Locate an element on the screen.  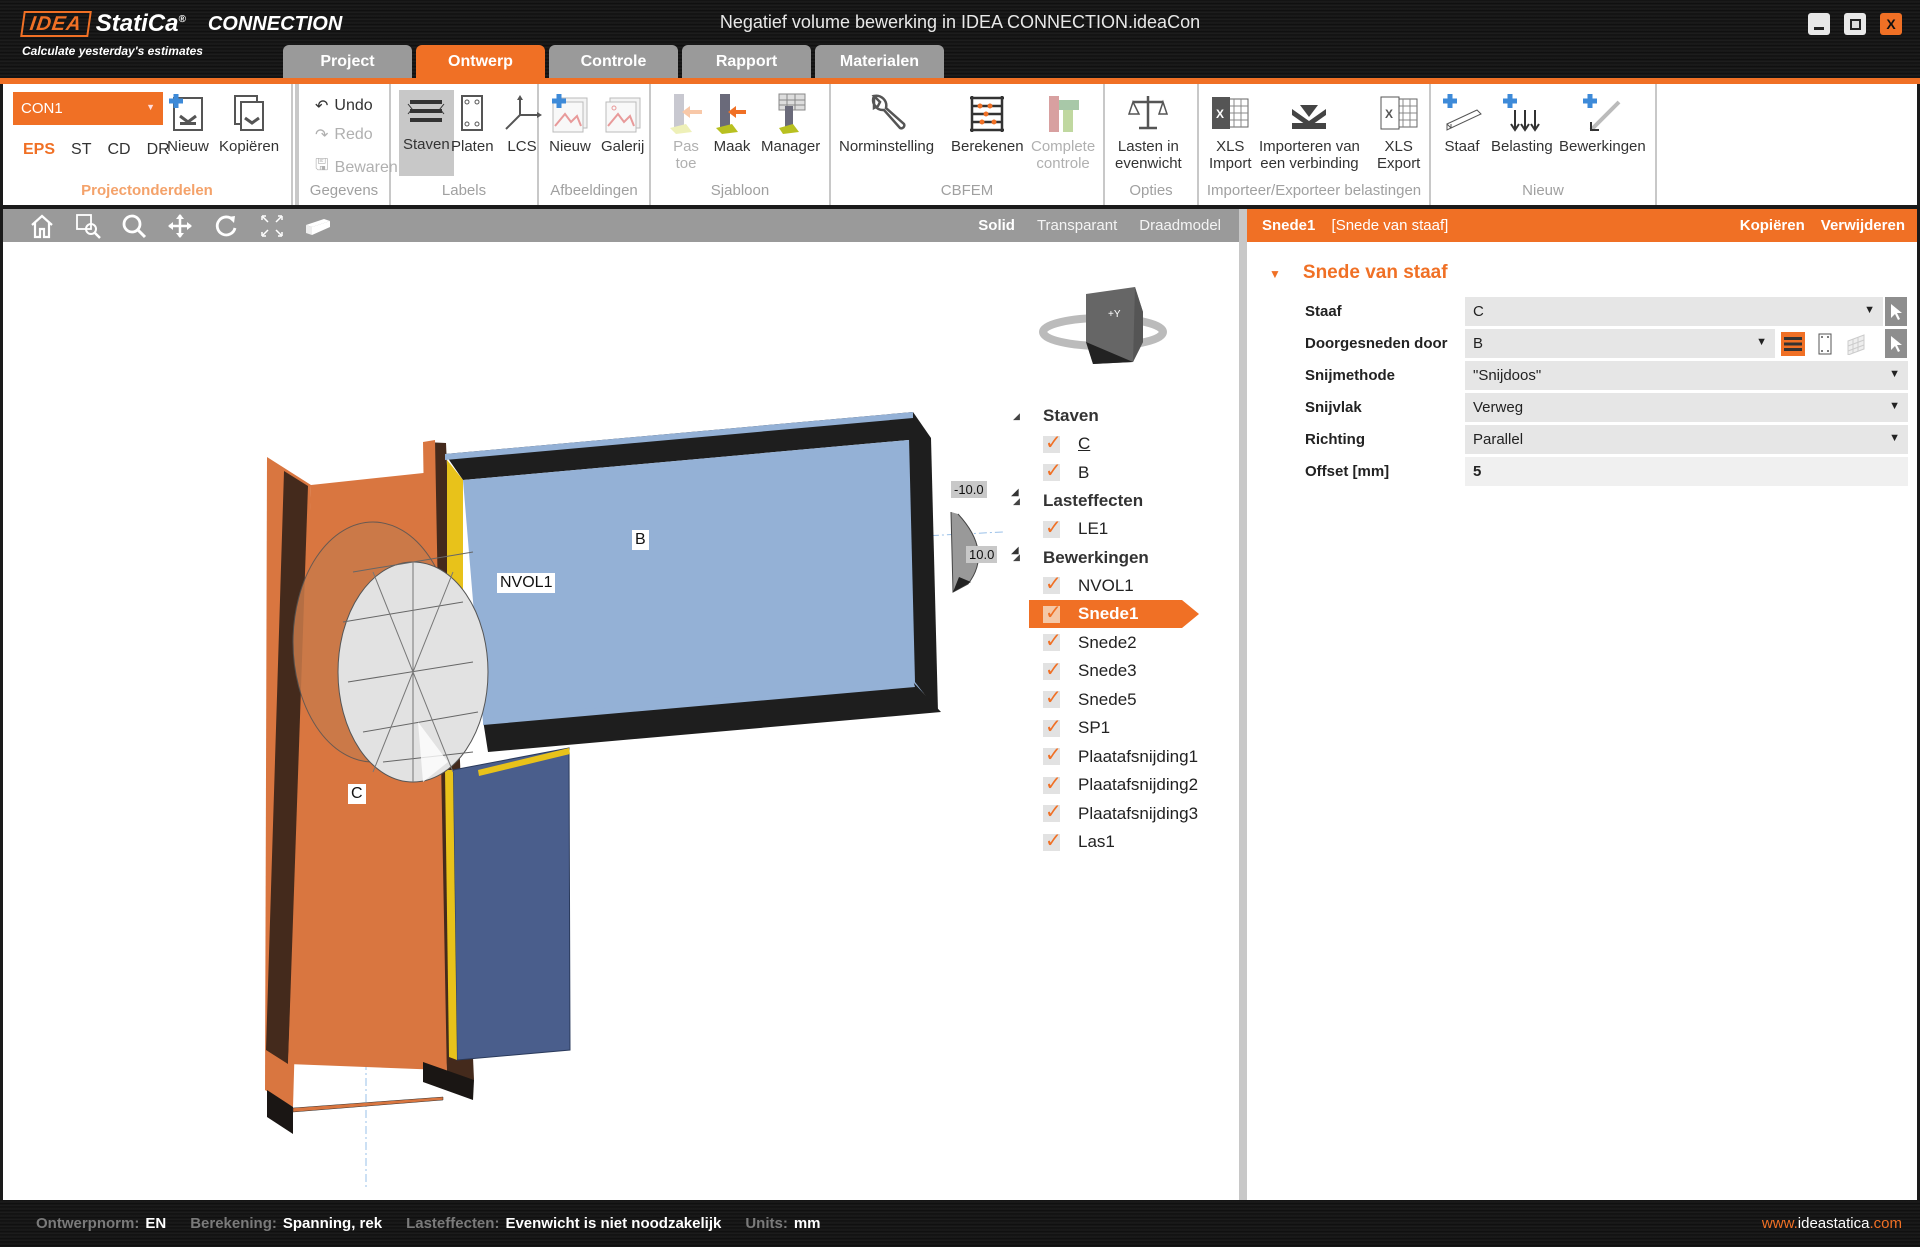
pick-staaf-button is located at coordinates (1896, 311).